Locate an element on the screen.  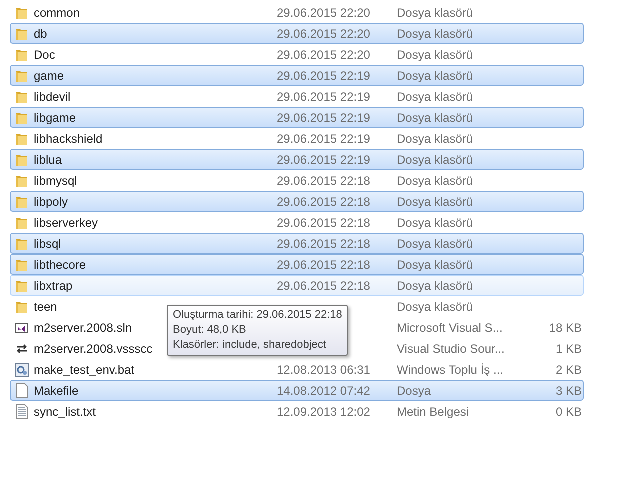
file-row: libsql 29.06.2015 22:18 Dosya klasörü is located at coordinates (297, 243).